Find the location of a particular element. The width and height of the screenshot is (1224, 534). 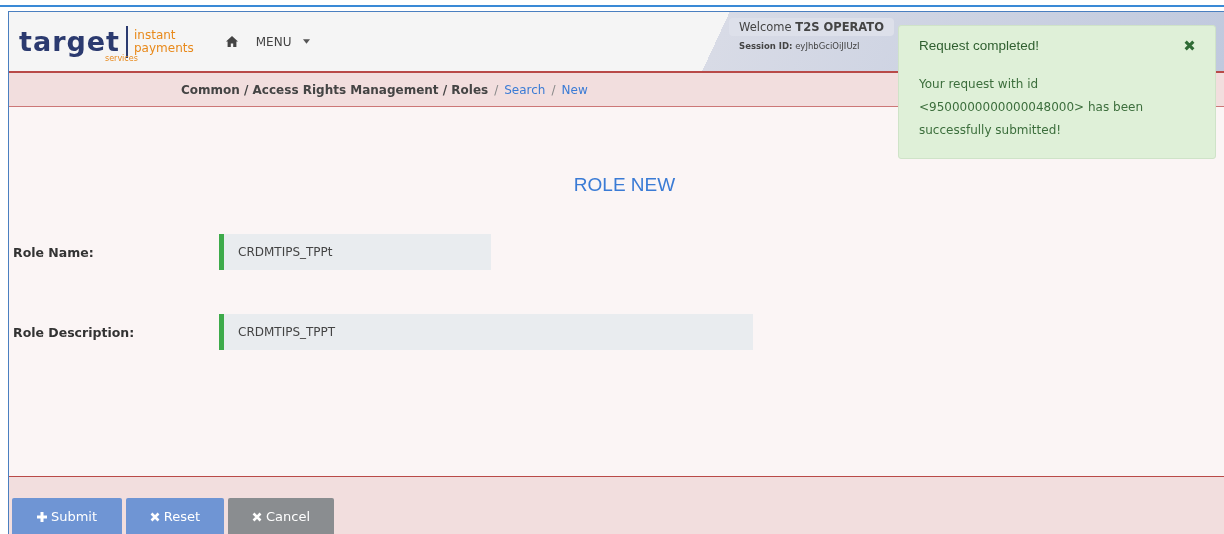

user-name: T2S OPERATO is located at coordinates (839, 27).